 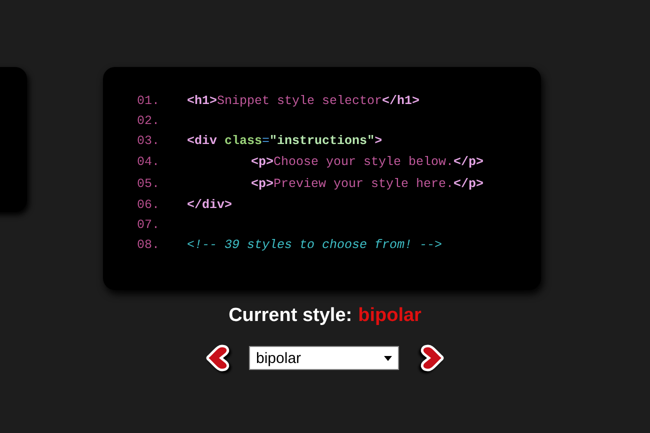 I want to click on code-line: <div class="instructions">, so click(x=284, y=141).